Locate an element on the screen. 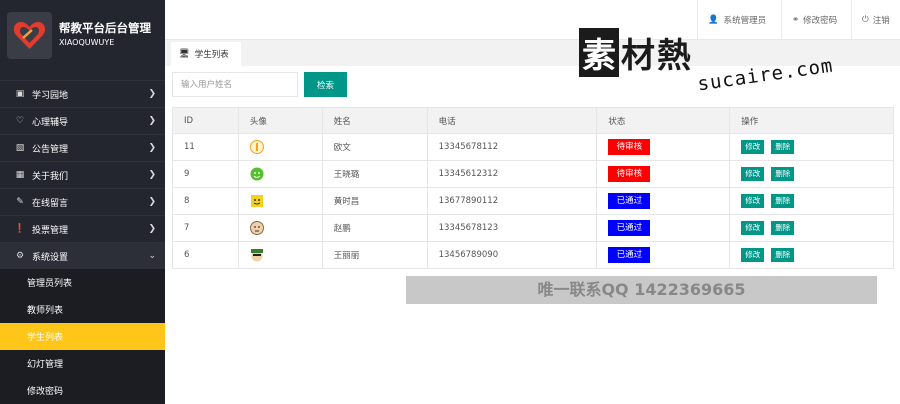 The width and height of the screenshot is (900, 404). logo-area: 帮教平台后台管理 XIAOQUWUYE is located at coordinates (82, 33).